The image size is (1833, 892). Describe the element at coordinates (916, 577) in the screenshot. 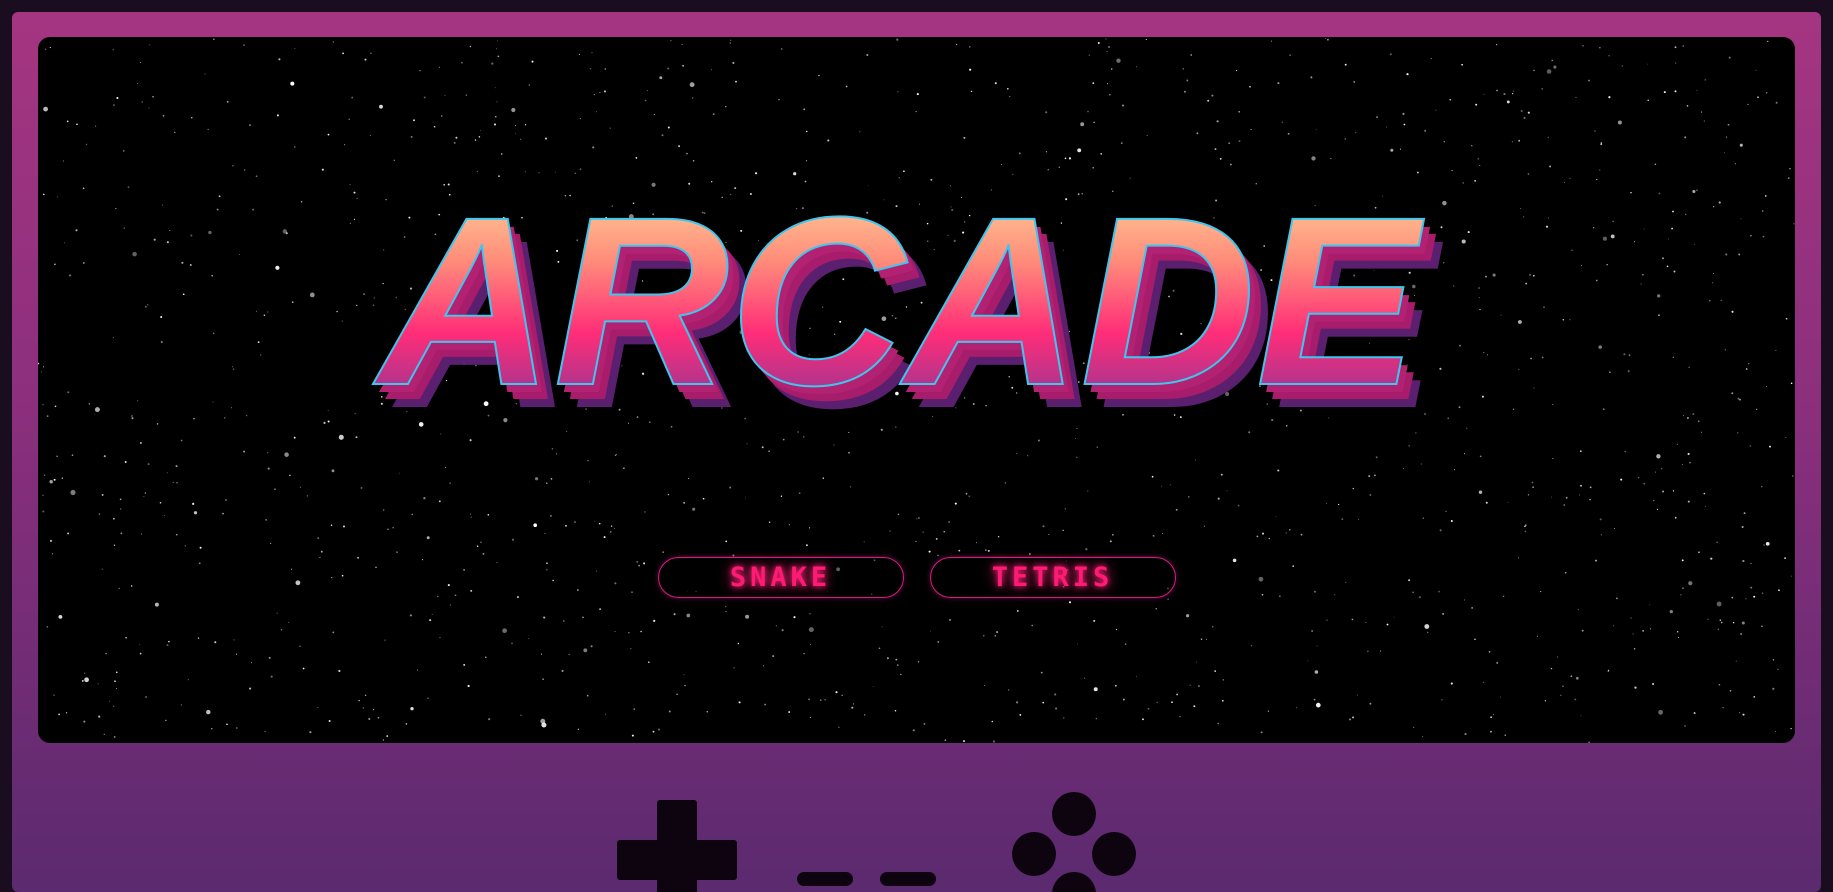

I see `game-menu: SNAKE TETRIS` at that location.